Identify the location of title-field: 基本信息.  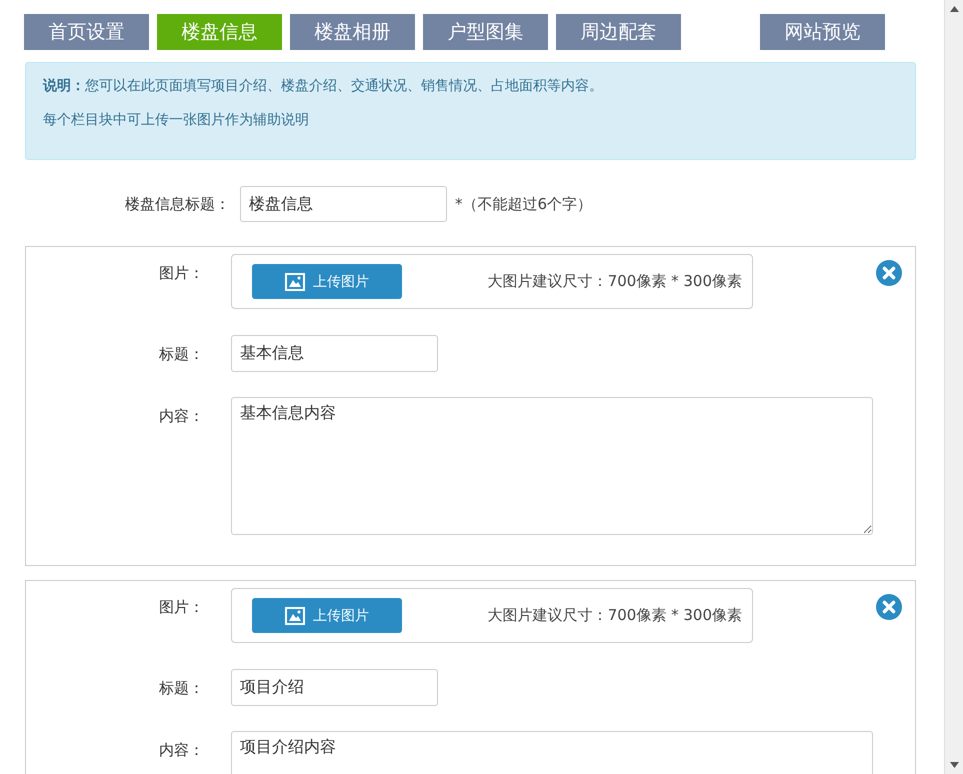
(334, 353).